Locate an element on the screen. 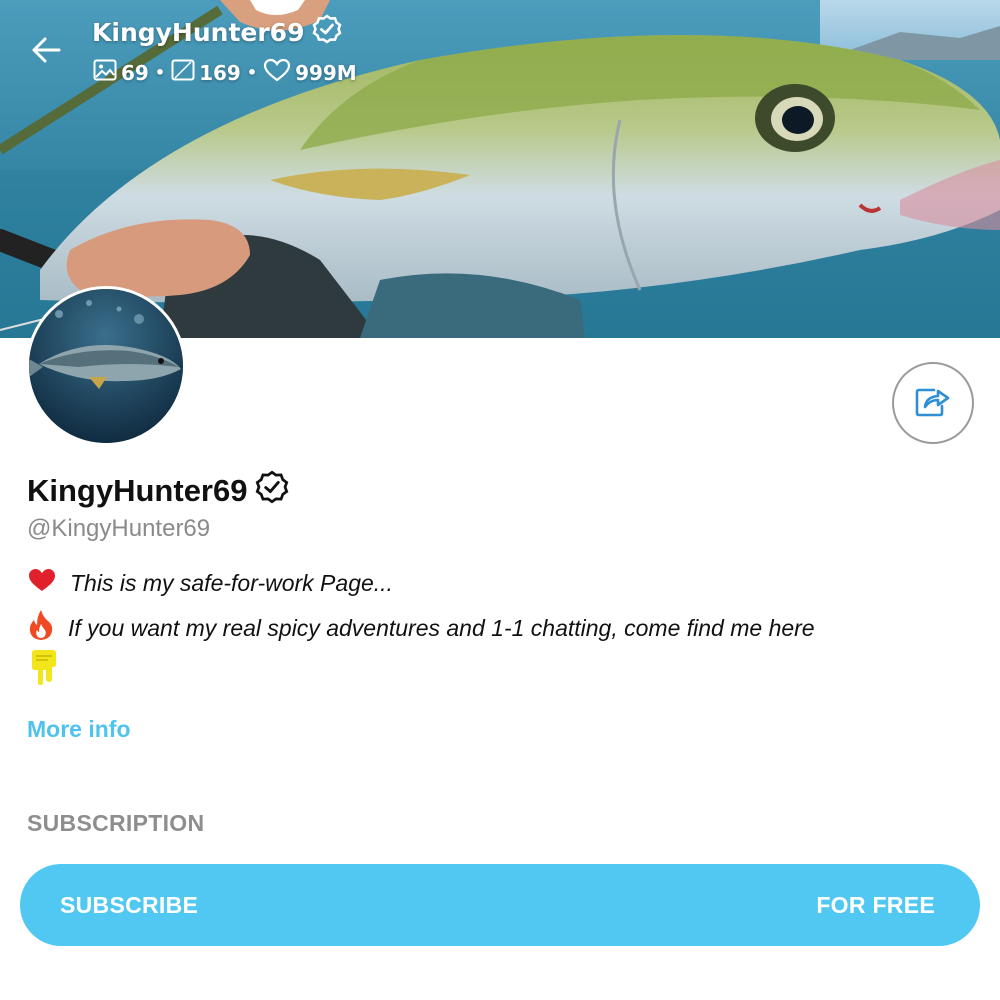 This screenshot has height=1000, width=1000. subscribe-price-label: FOR FREE is located at coordinates (875, 904).